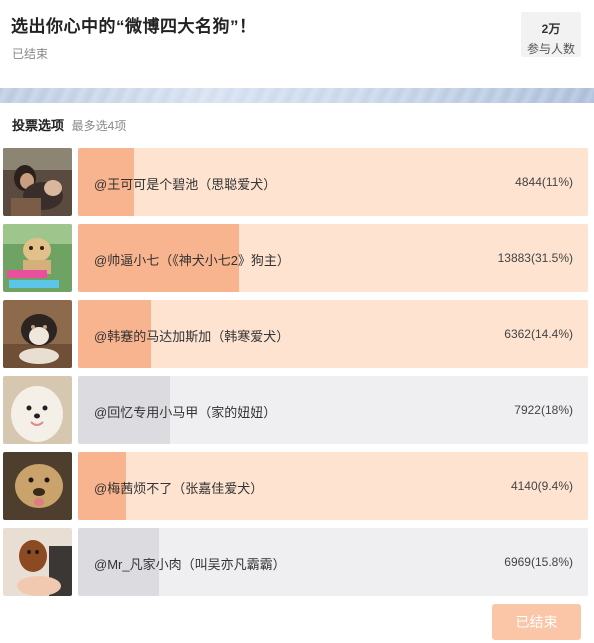 The height and width of the screenshot is (643, 594). I want to click on participants-box: 2万 参与人数, so click(551, 34).